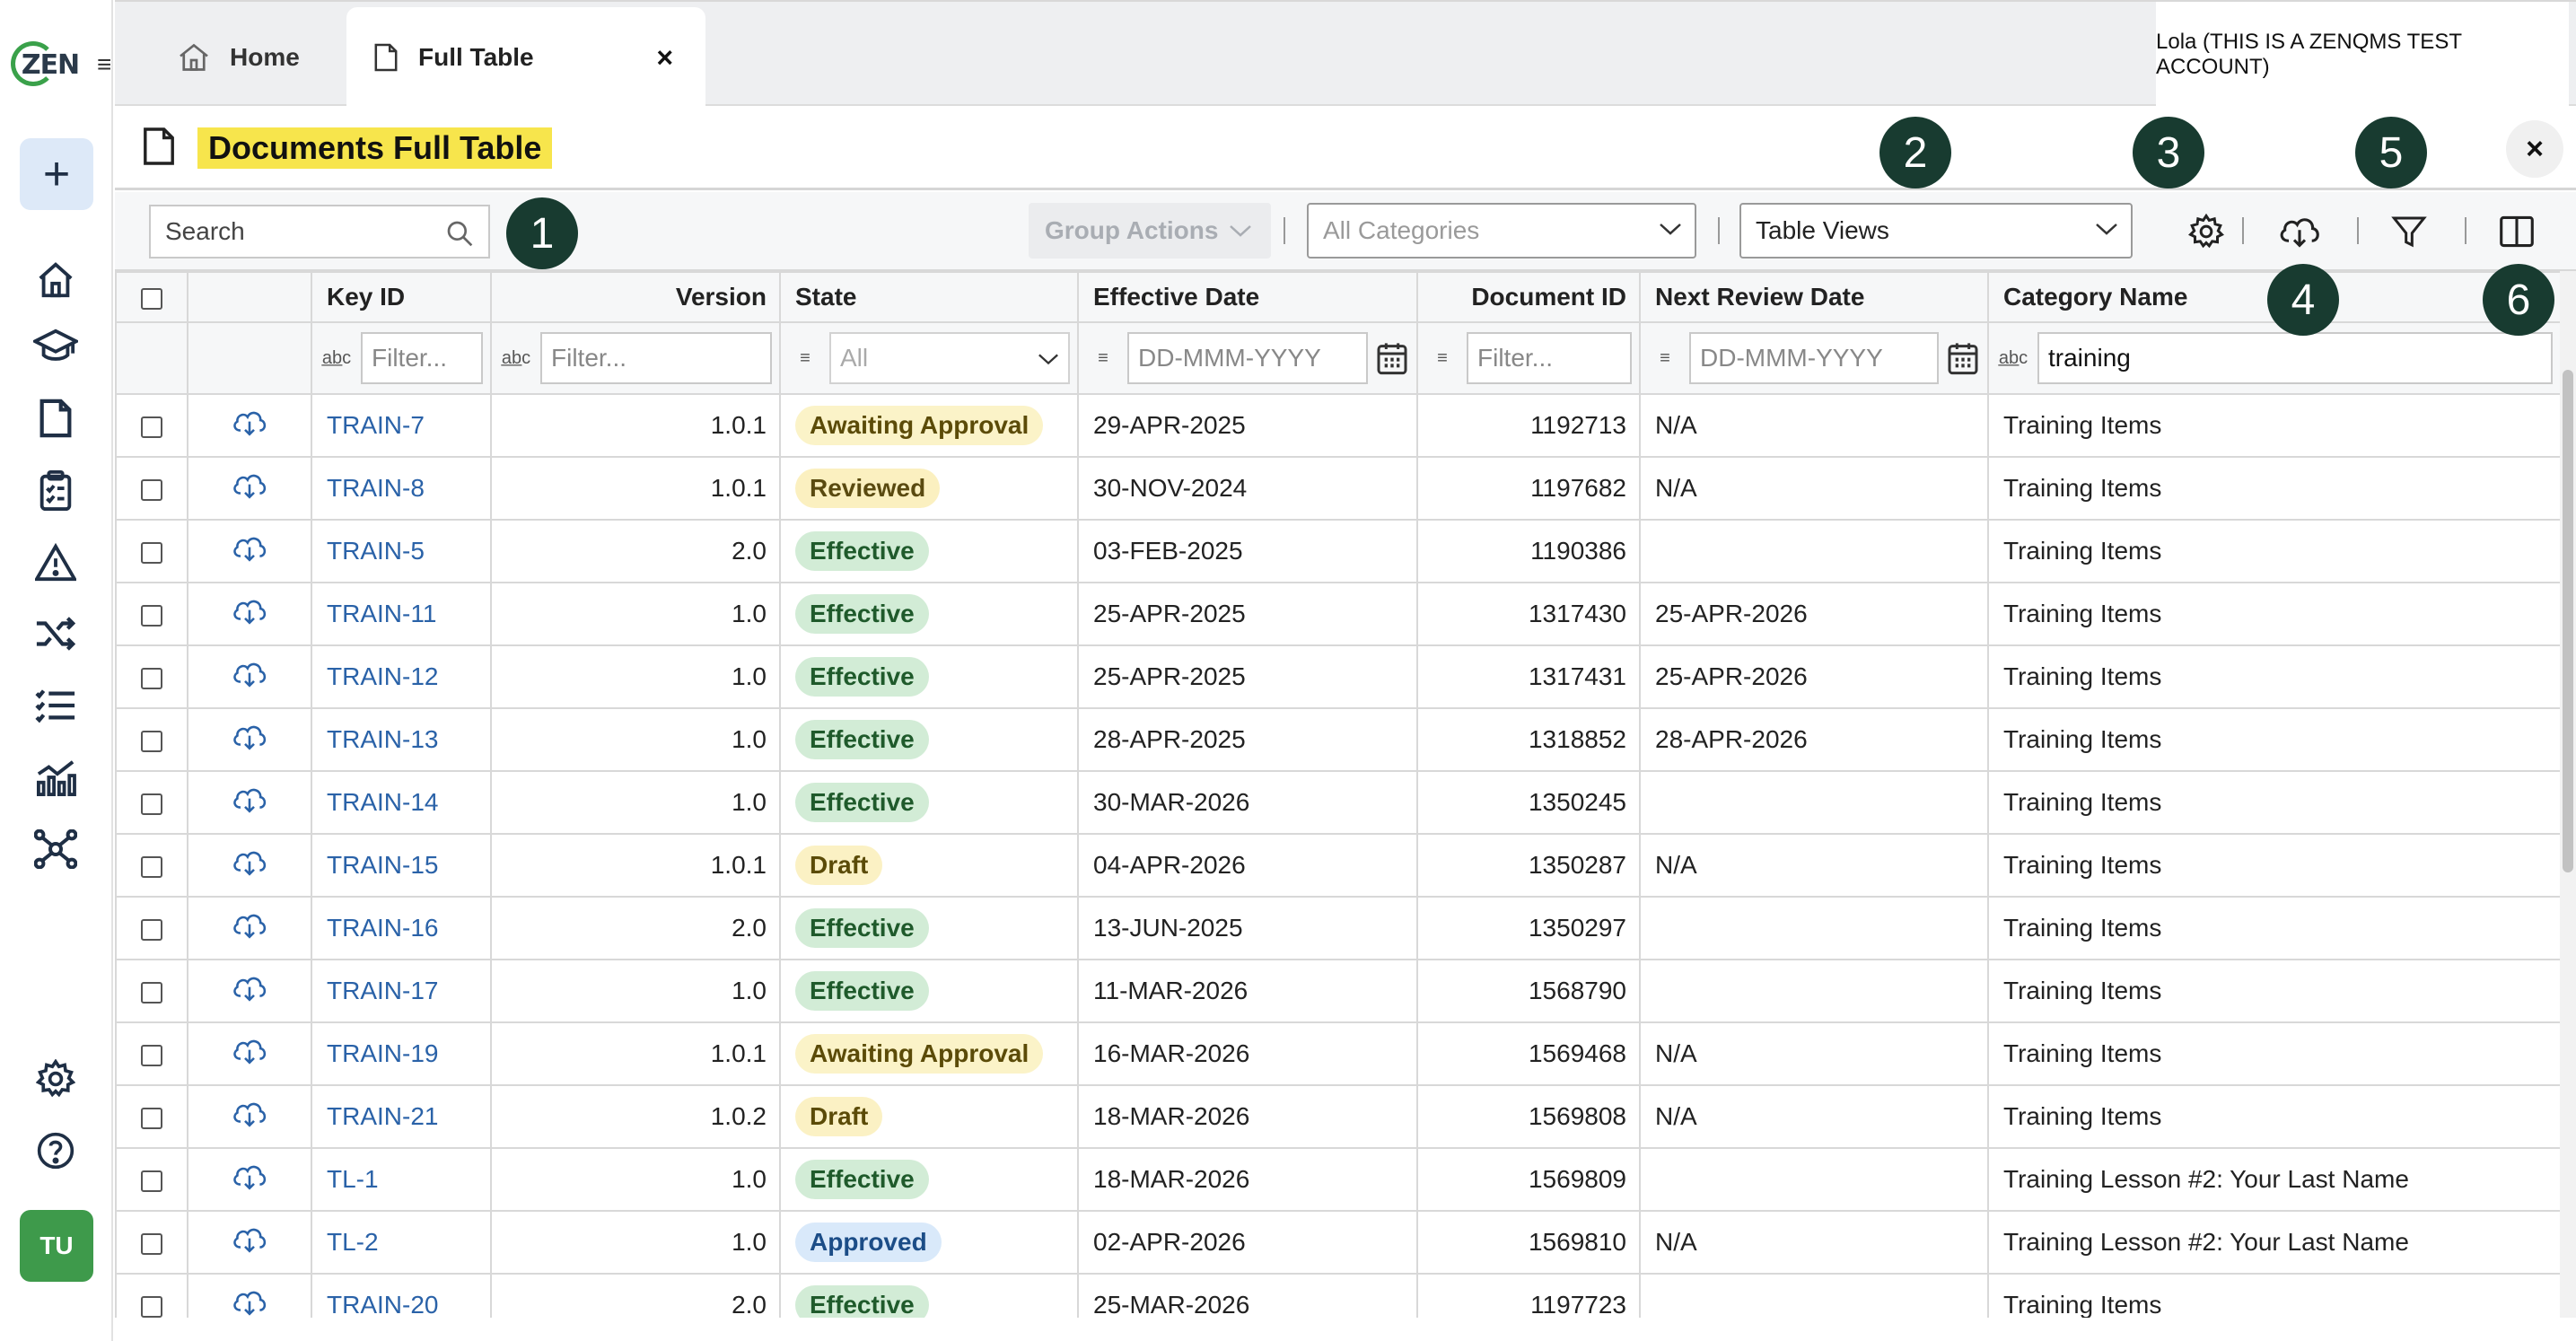 Image resolution: width=2576 pixels, height=1341 pixels. What do you see at coordinates (635, 297) in the screenshot?
I see `column-header-version: Version` at bounding box center [635, 297].